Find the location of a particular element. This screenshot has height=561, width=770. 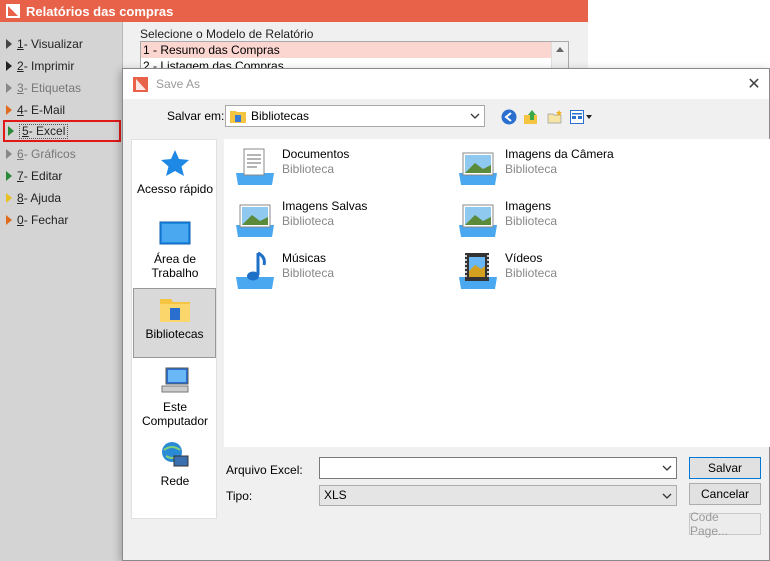

menu-item-ajuda: 8 - Ajuda is located at coordinates (33, 198).